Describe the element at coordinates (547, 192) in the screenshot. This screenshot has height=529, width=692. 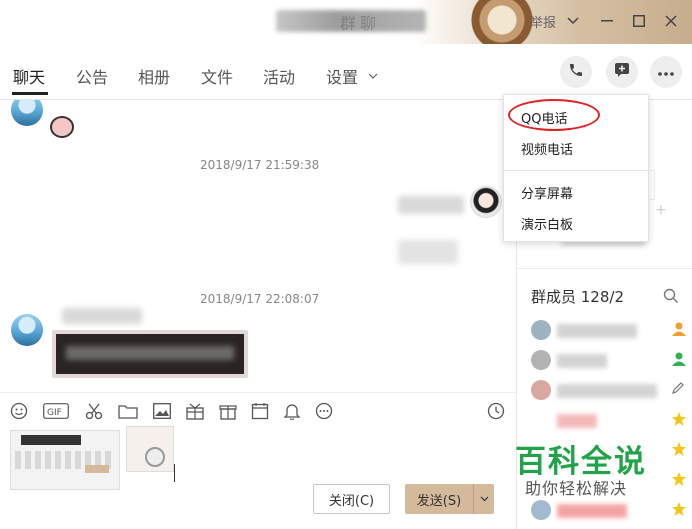
I see `menu-item-share-screen: 分享屏幕` at that location.